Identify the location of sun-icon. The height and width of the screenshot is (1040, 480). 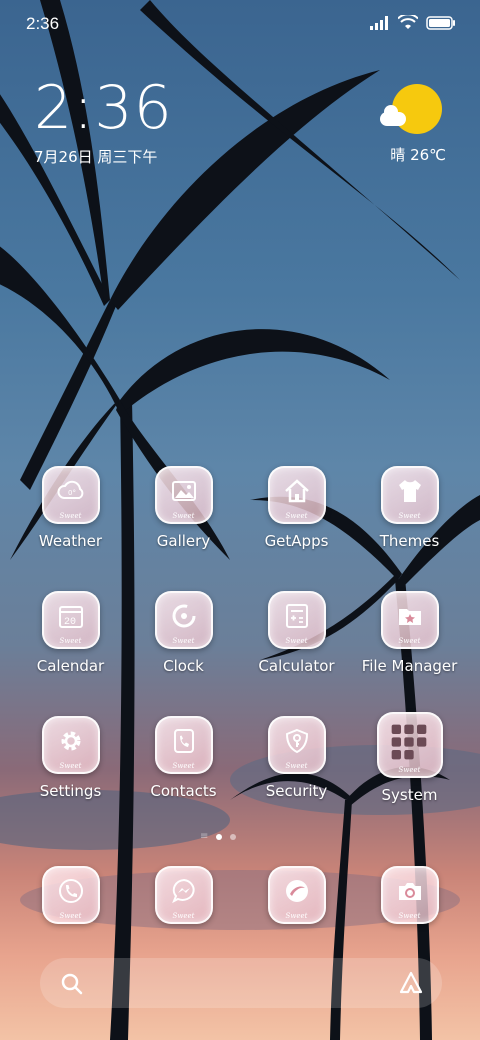
(417, 109).